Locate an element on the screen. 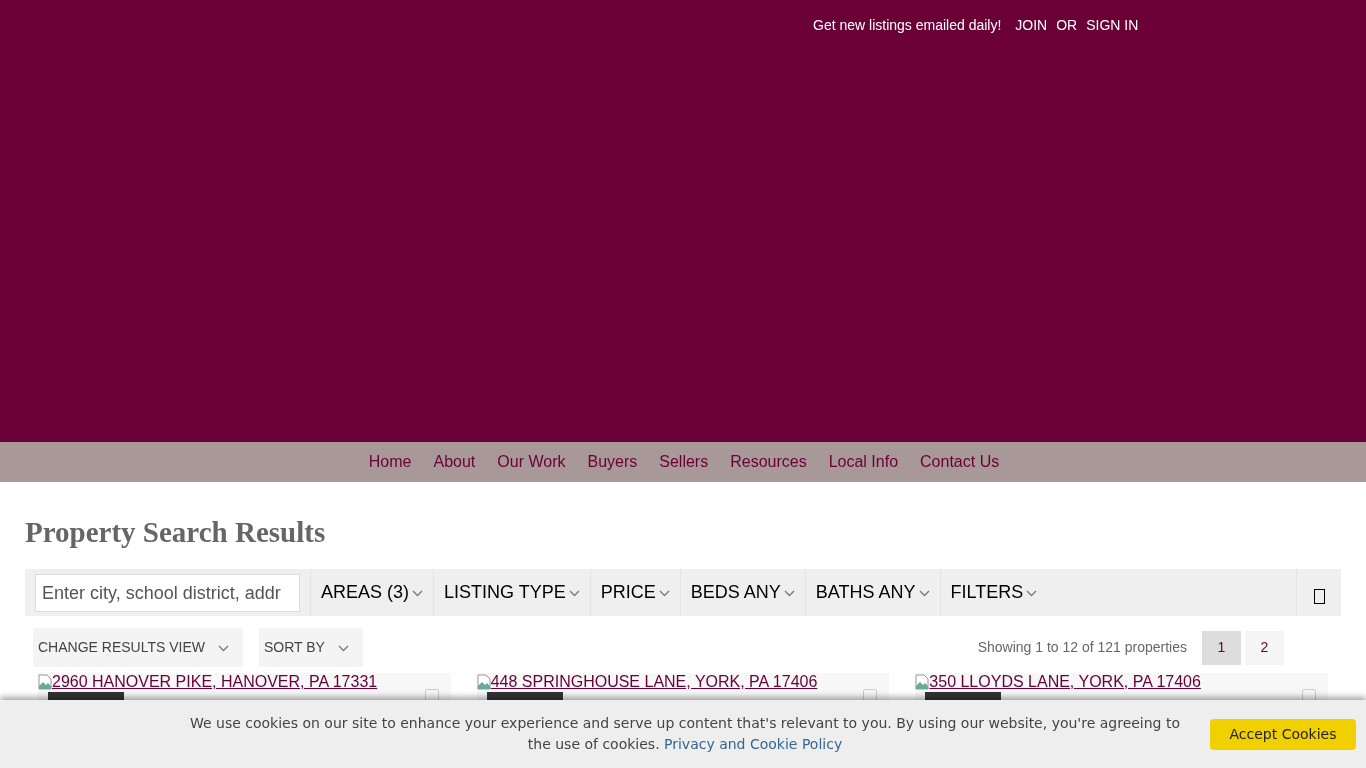  sign-in-link: SIGN IN is located at coordinates (1112, 25).